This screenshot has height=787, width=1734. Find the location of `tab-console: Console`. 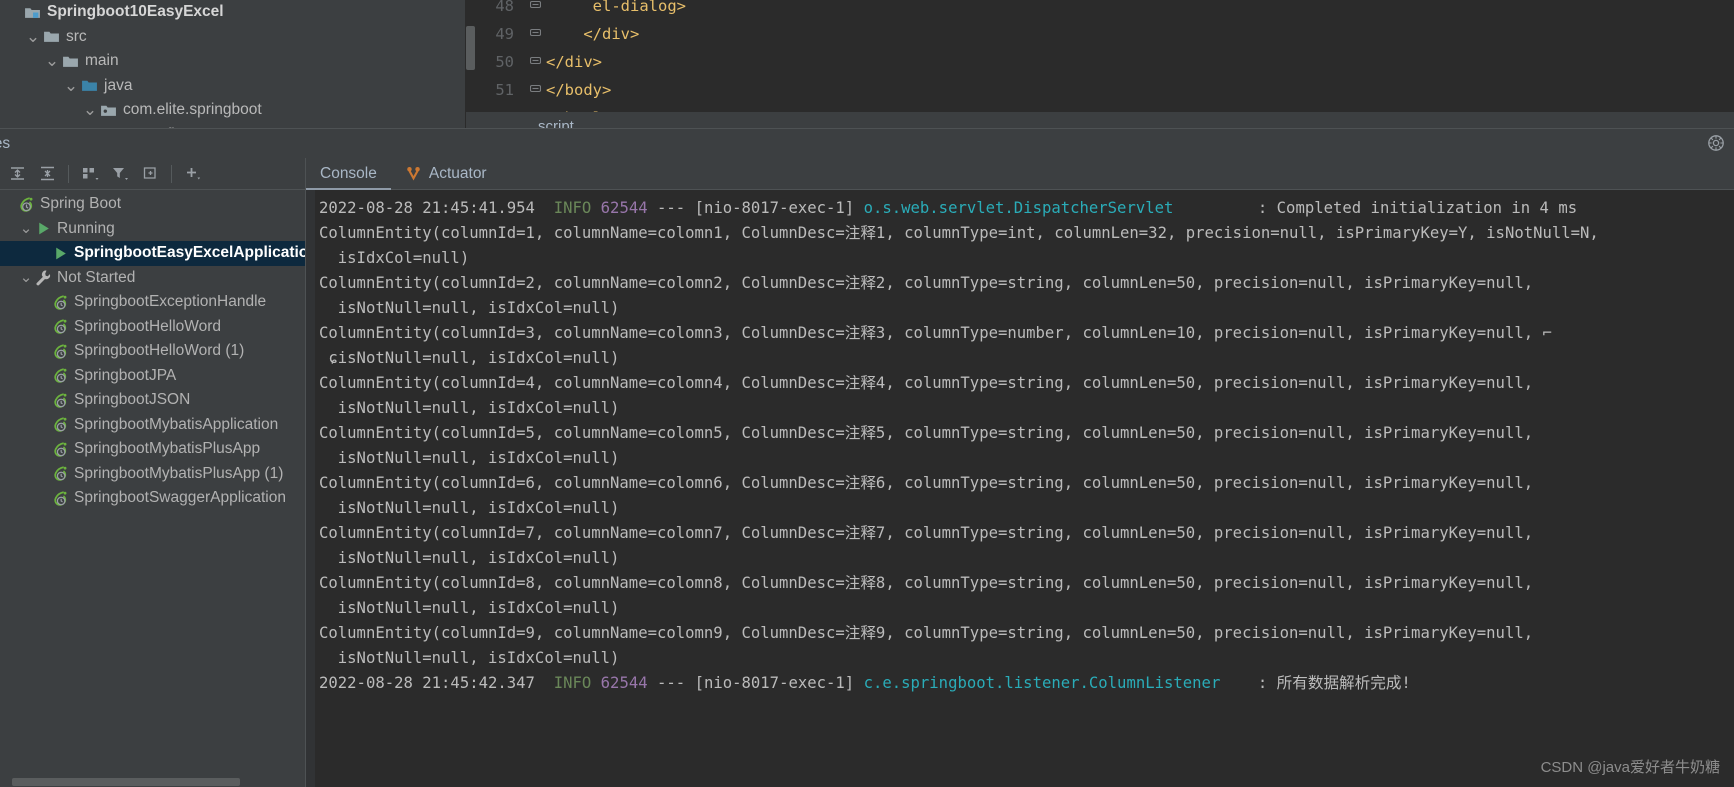

tab-console: Console is located at coordinates (348, 174).